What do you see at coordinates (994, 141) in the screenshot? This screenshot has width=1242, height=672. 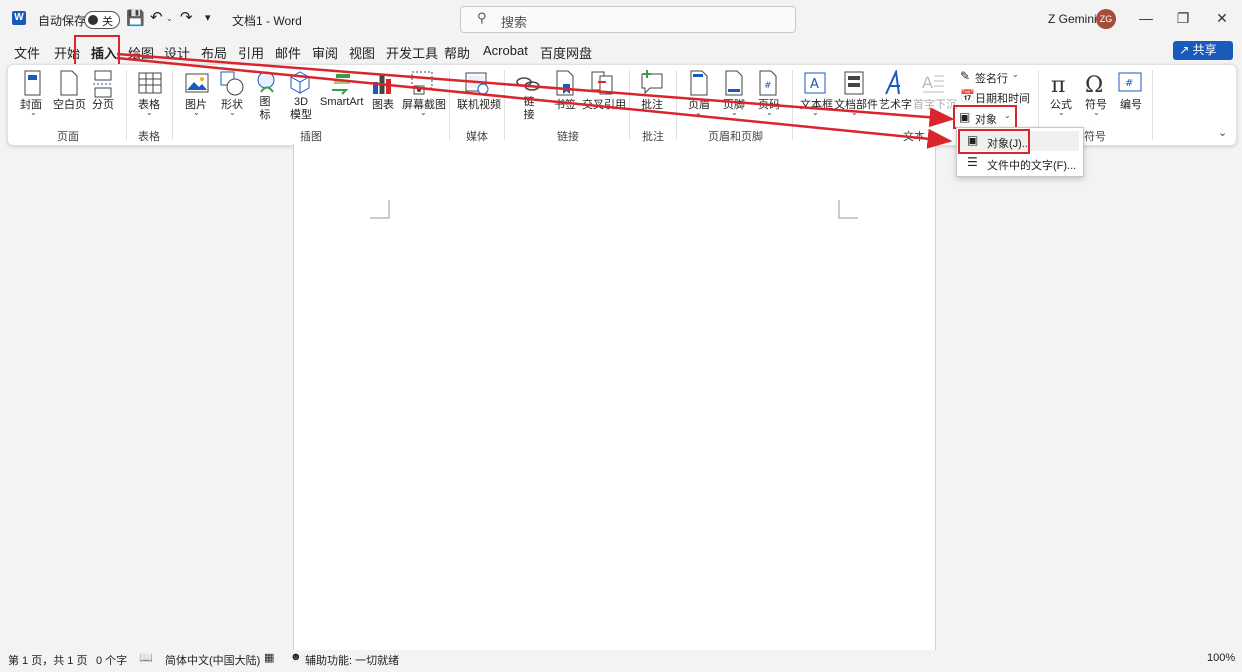 I see `highlight-object-menu-item` at bounding box center [994, 141].